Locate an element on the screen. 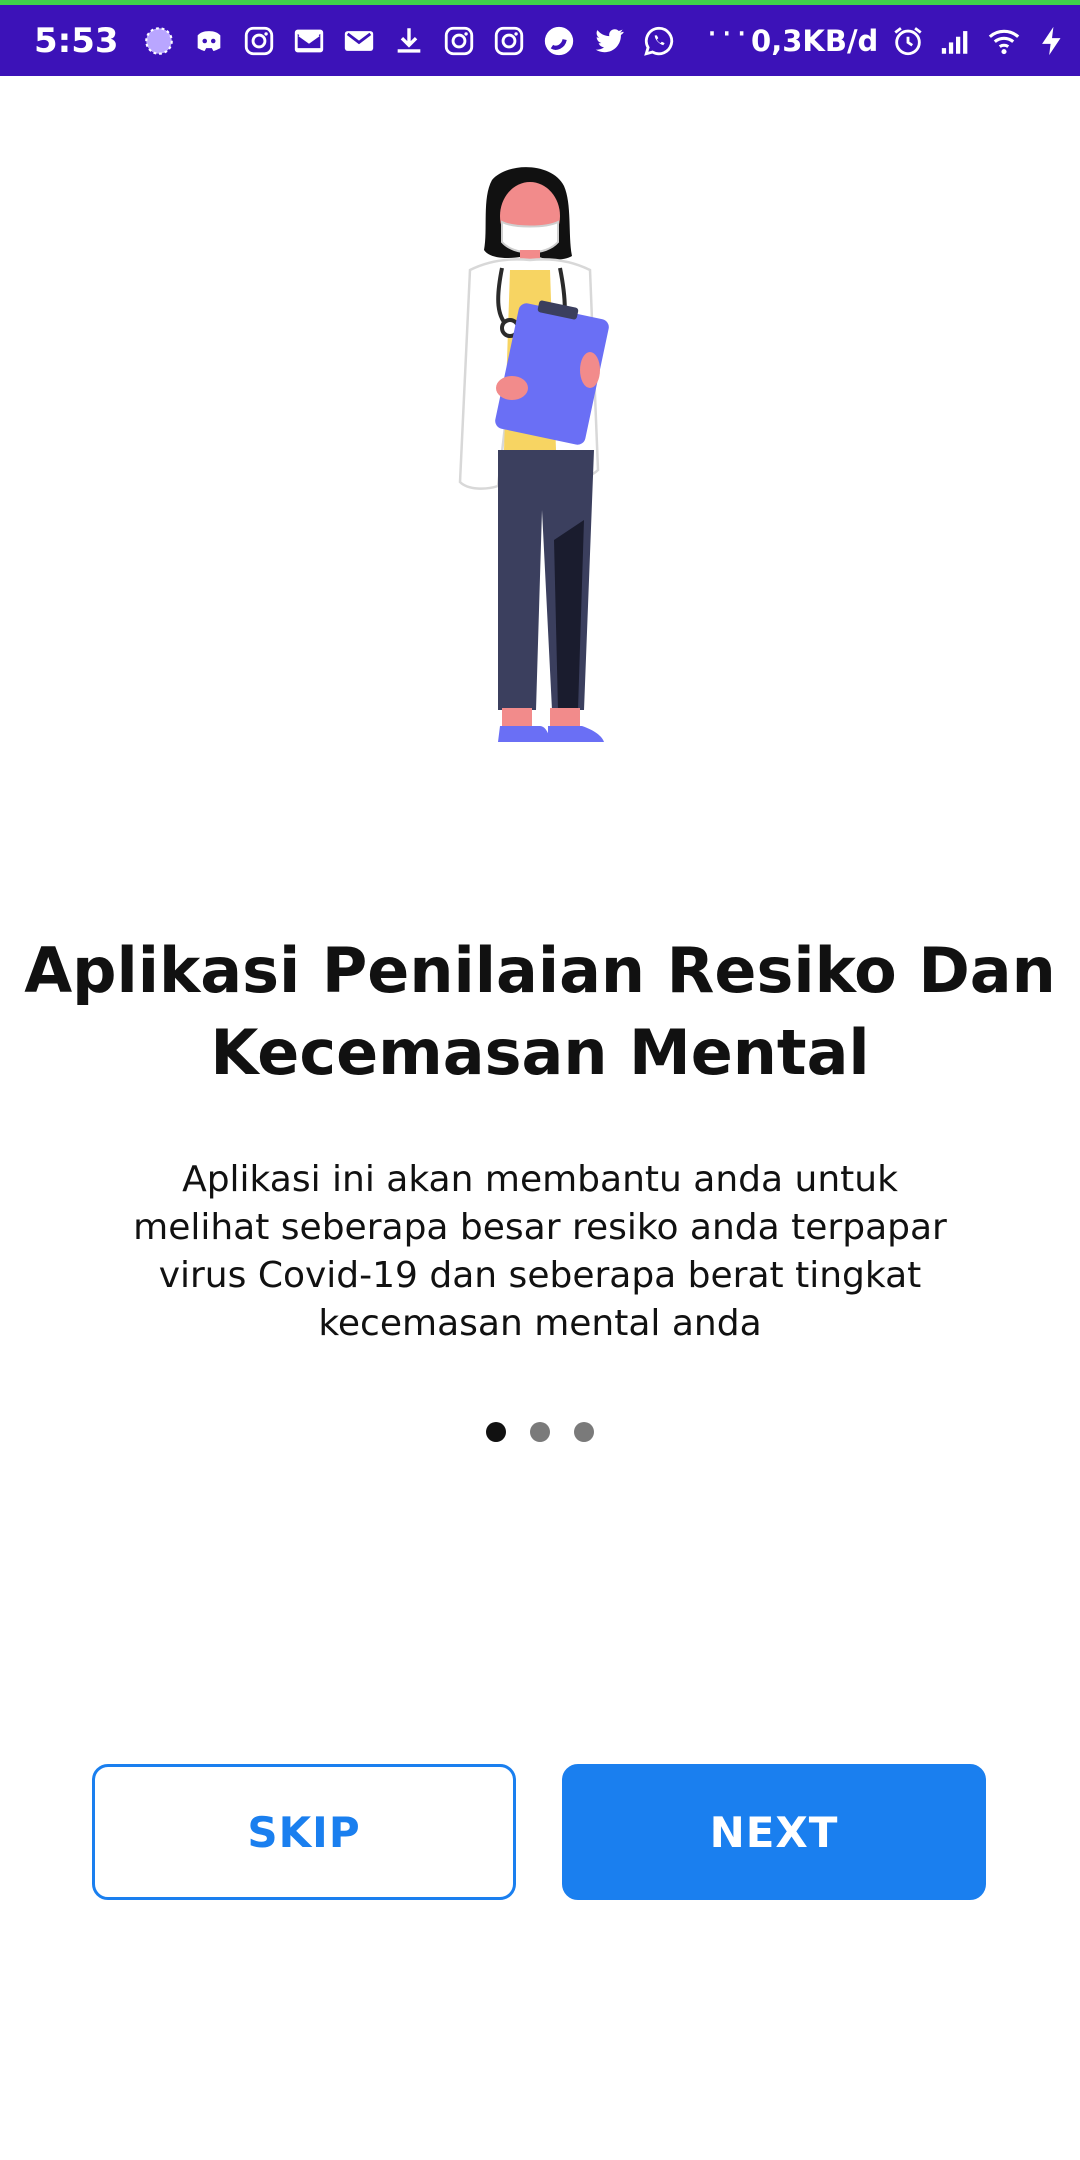  download-icon is located at coordinates (409, 41).